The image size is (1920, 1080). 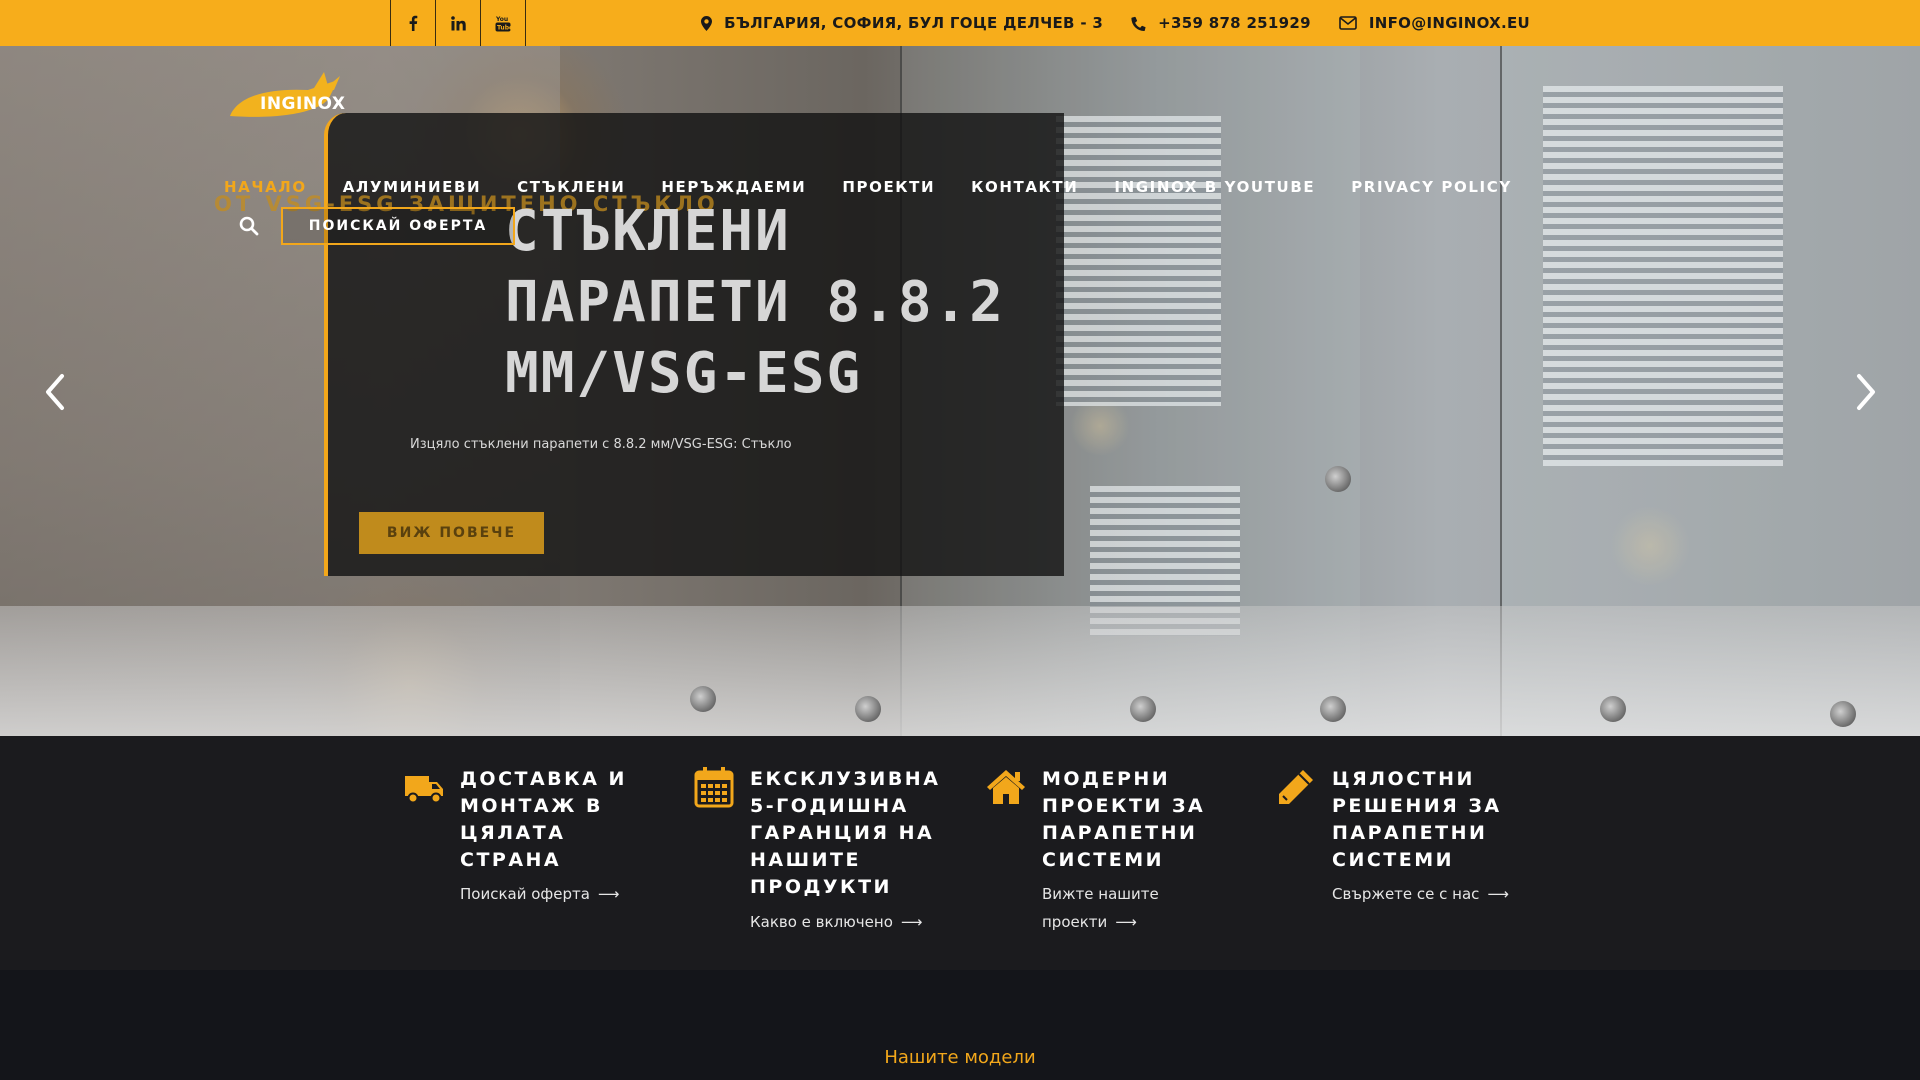 I want to click on facebook-link, so click(x=413, y=23).